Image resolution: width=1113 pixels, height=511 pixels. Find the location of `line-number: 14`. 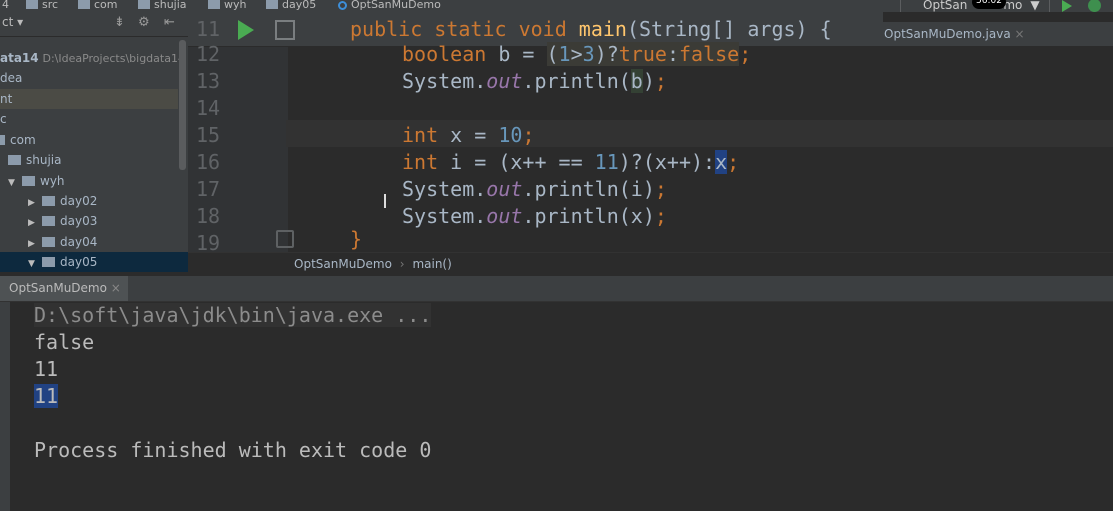

line-number: 14 is located at coordinates (208, 108).